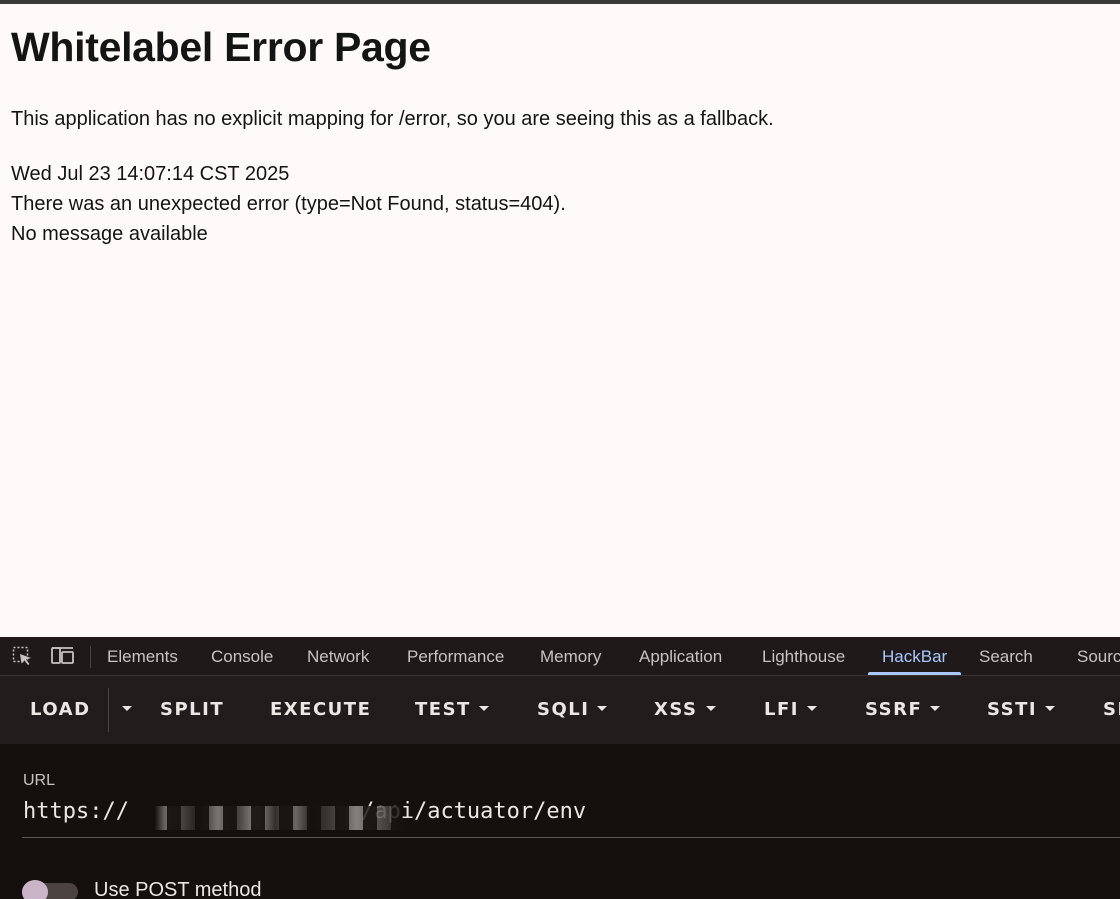  Describe the element at coordinates (781, 709) in the screenshot. I see `lfi-menu-label: LFI` at that location.